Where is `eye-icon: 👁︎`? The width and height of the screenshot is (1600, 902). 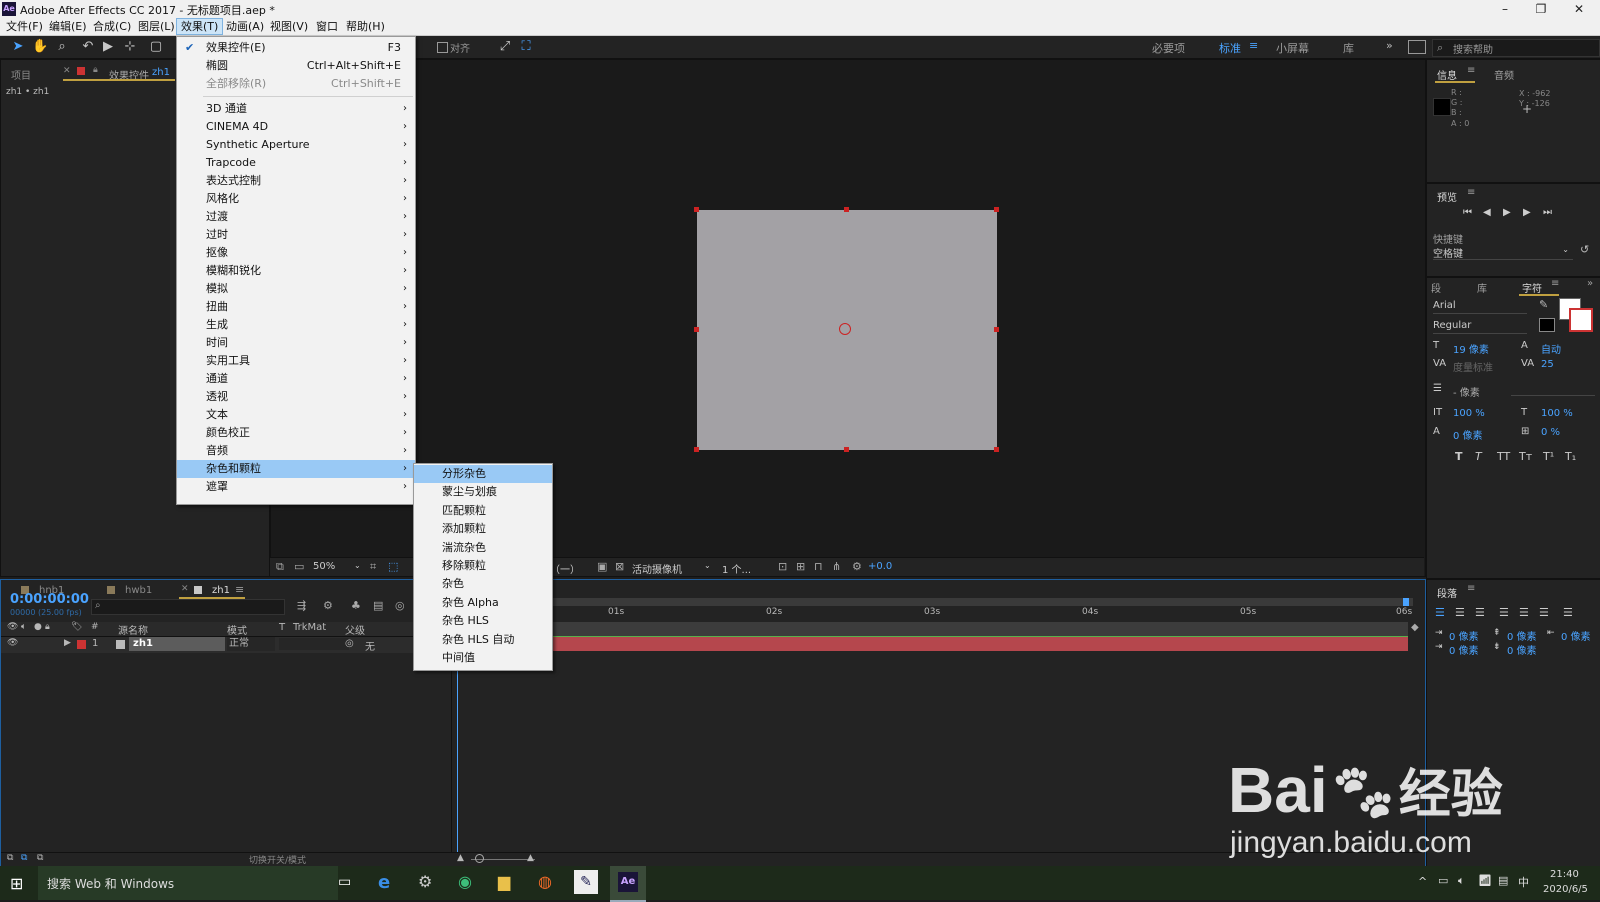
eye-icon: 👁︎ is located at coordinates (12, 643).